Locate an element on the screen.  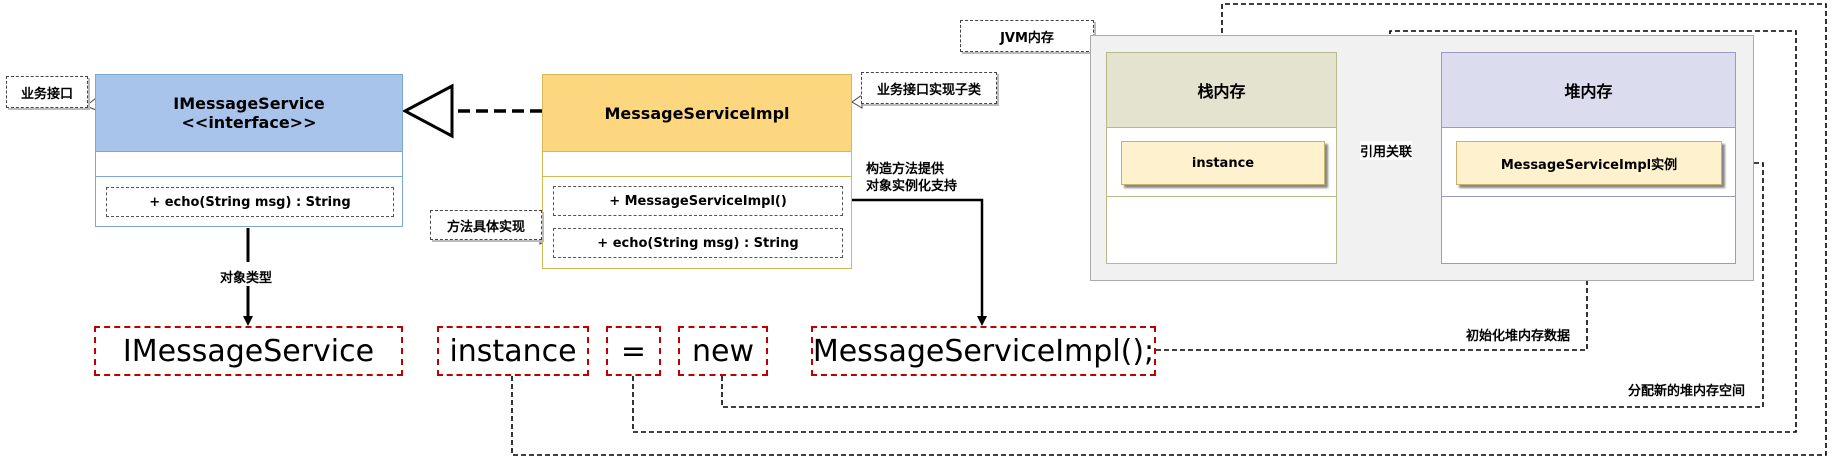
constructor-arrowhead is located at coordinates (982, 321).